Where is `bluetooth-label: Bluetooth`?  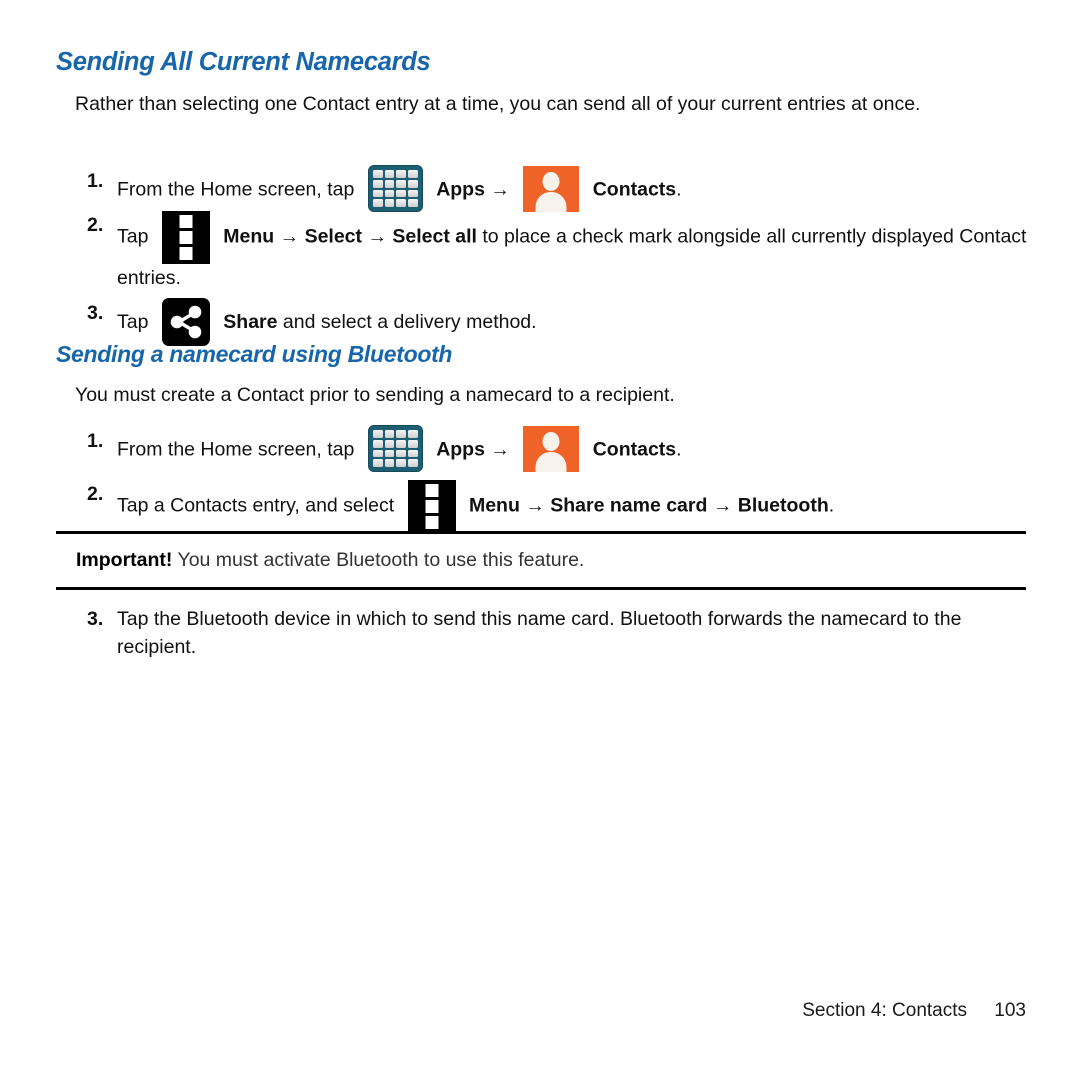
bluetooth-label: Bluetooth is located at coordinates (783, 505).